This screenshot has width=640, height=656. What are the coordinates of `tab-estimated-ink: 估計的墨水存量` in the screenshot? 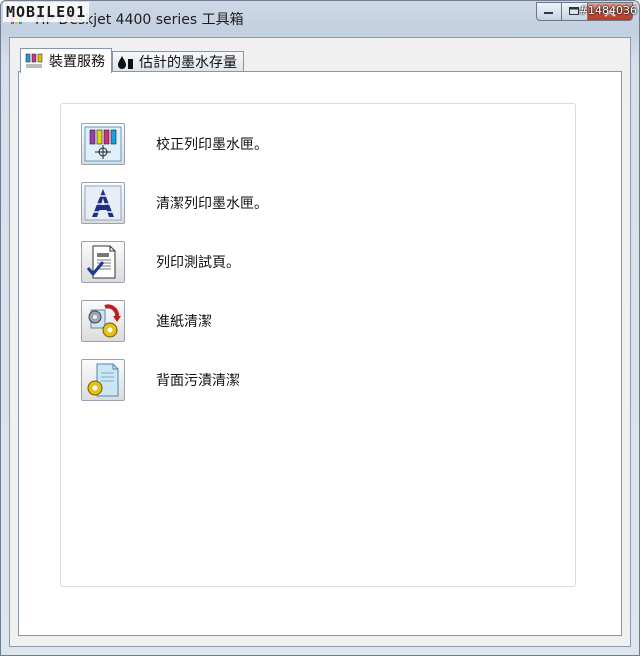 It's located at (178, 61).